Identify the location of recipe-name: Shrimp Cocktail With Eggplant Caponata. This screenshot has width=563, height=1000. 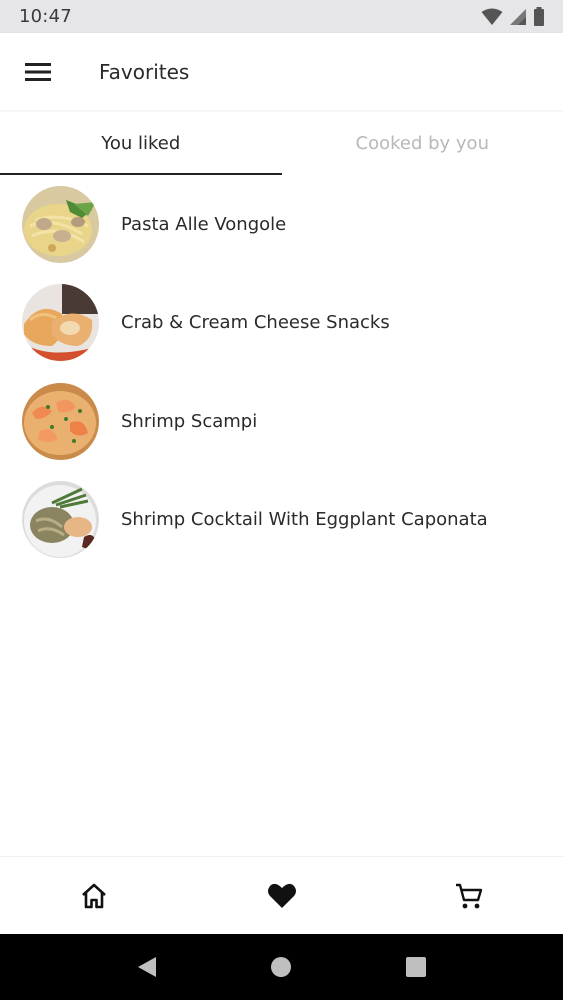
(304, 520).